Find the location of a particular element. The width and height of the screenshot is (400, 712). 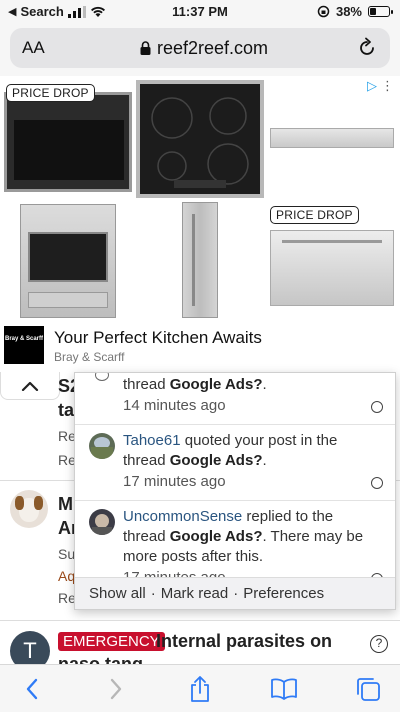

ad-advertiser: Bray & Scarff is located at coordinates (89, 357).